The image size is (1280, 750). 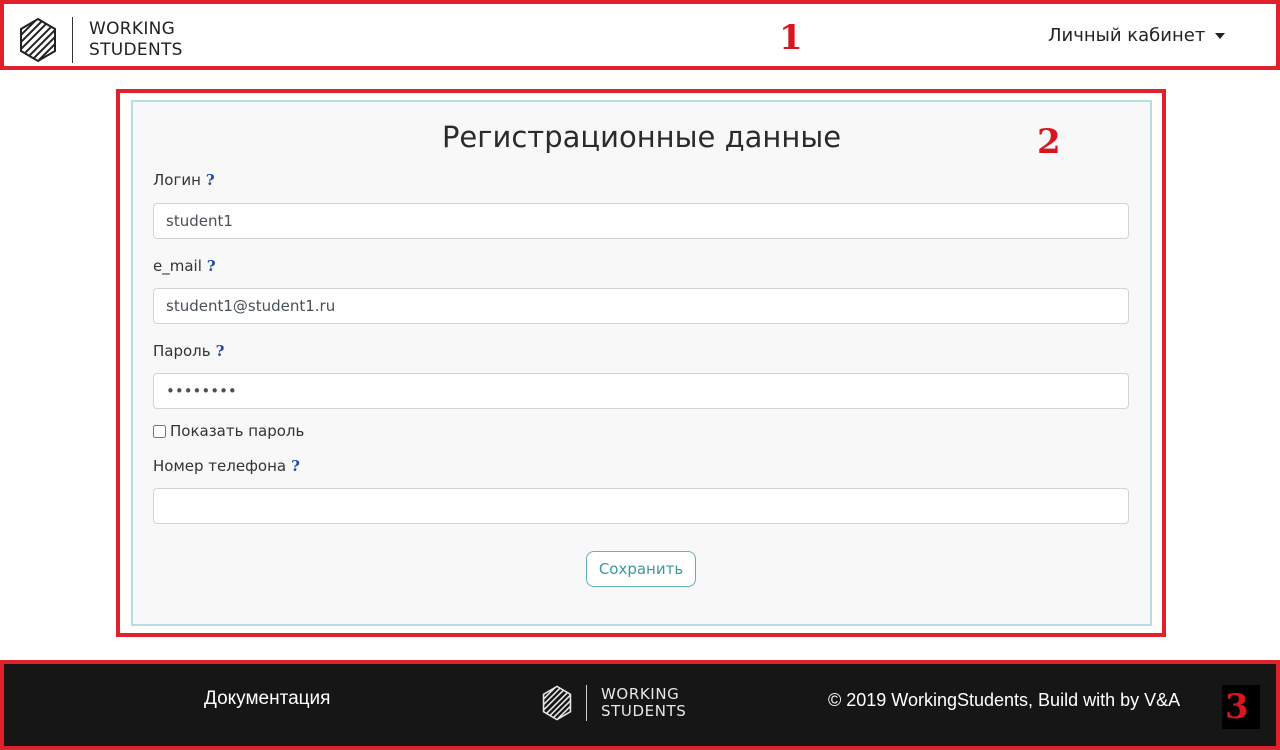 What do you see at coordinates (1220, 35) in the screenshot?
I see `caret-down-icon` at bounding box center [1220, 35].